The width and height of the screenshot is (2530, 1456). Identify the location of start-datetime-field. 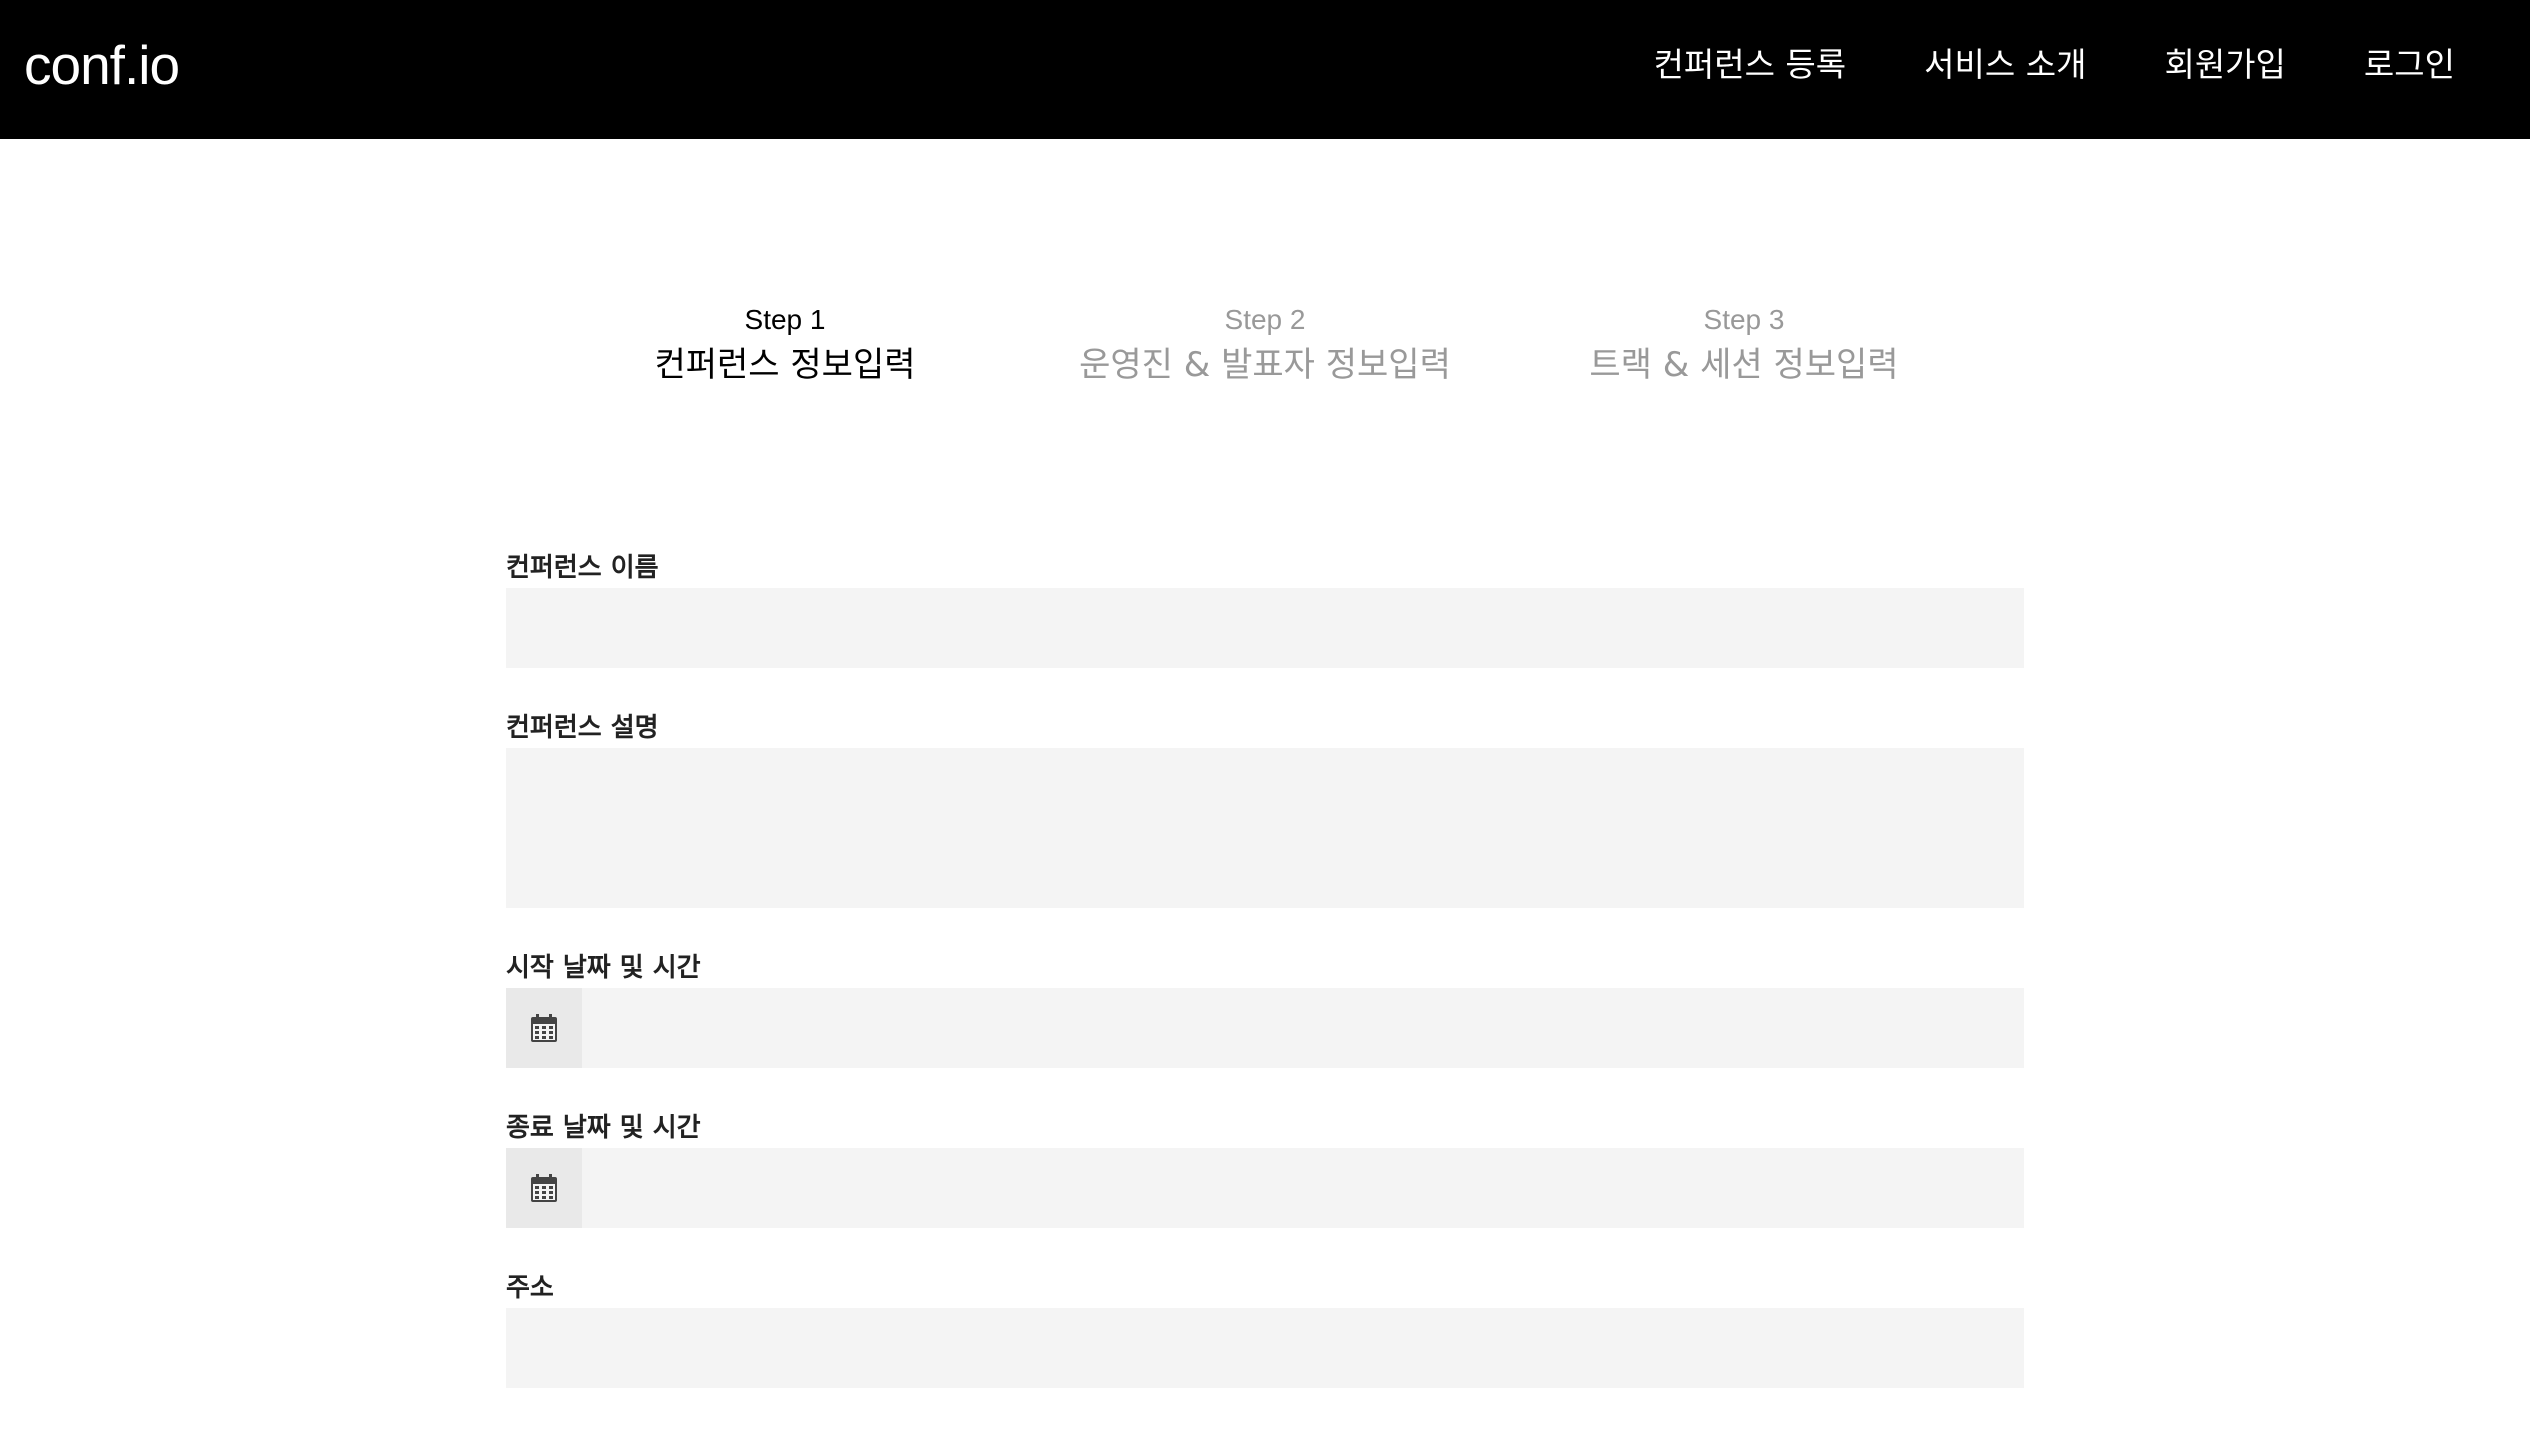
(1265, 1028).